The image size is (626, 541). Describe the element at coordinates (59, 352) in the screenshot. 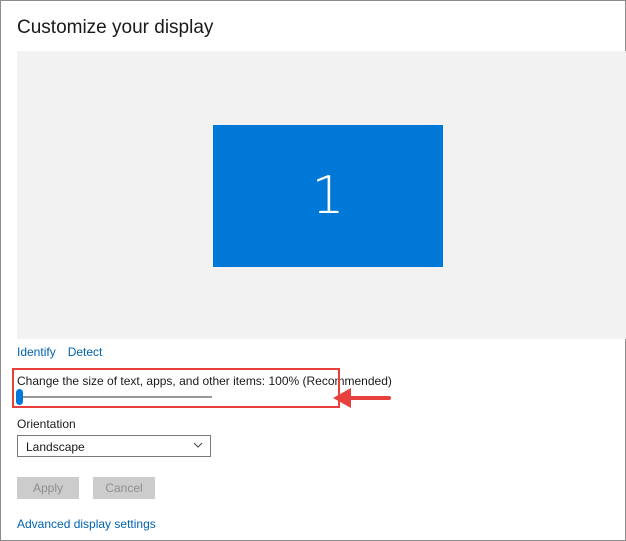

I see `identify-detect-links: Identify Detect` at that location.